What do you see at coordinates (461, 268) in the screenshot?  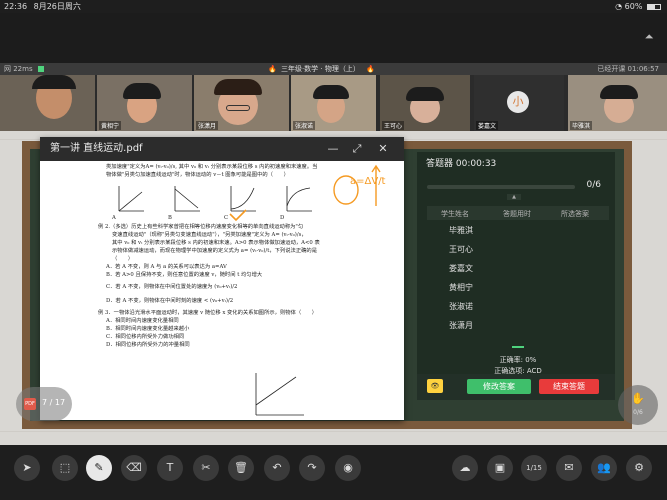 I see `student-name: 娄嘉文` at bounding box center [461, 268].